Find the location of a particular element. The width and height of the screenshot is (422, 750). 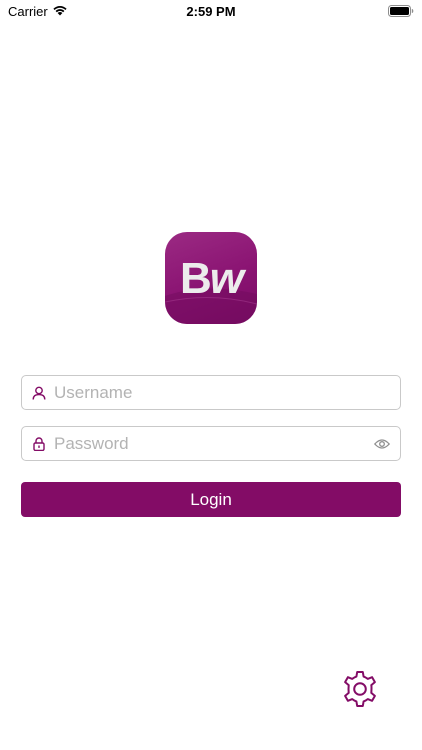

user-icon is located at coordinates (39, 393).